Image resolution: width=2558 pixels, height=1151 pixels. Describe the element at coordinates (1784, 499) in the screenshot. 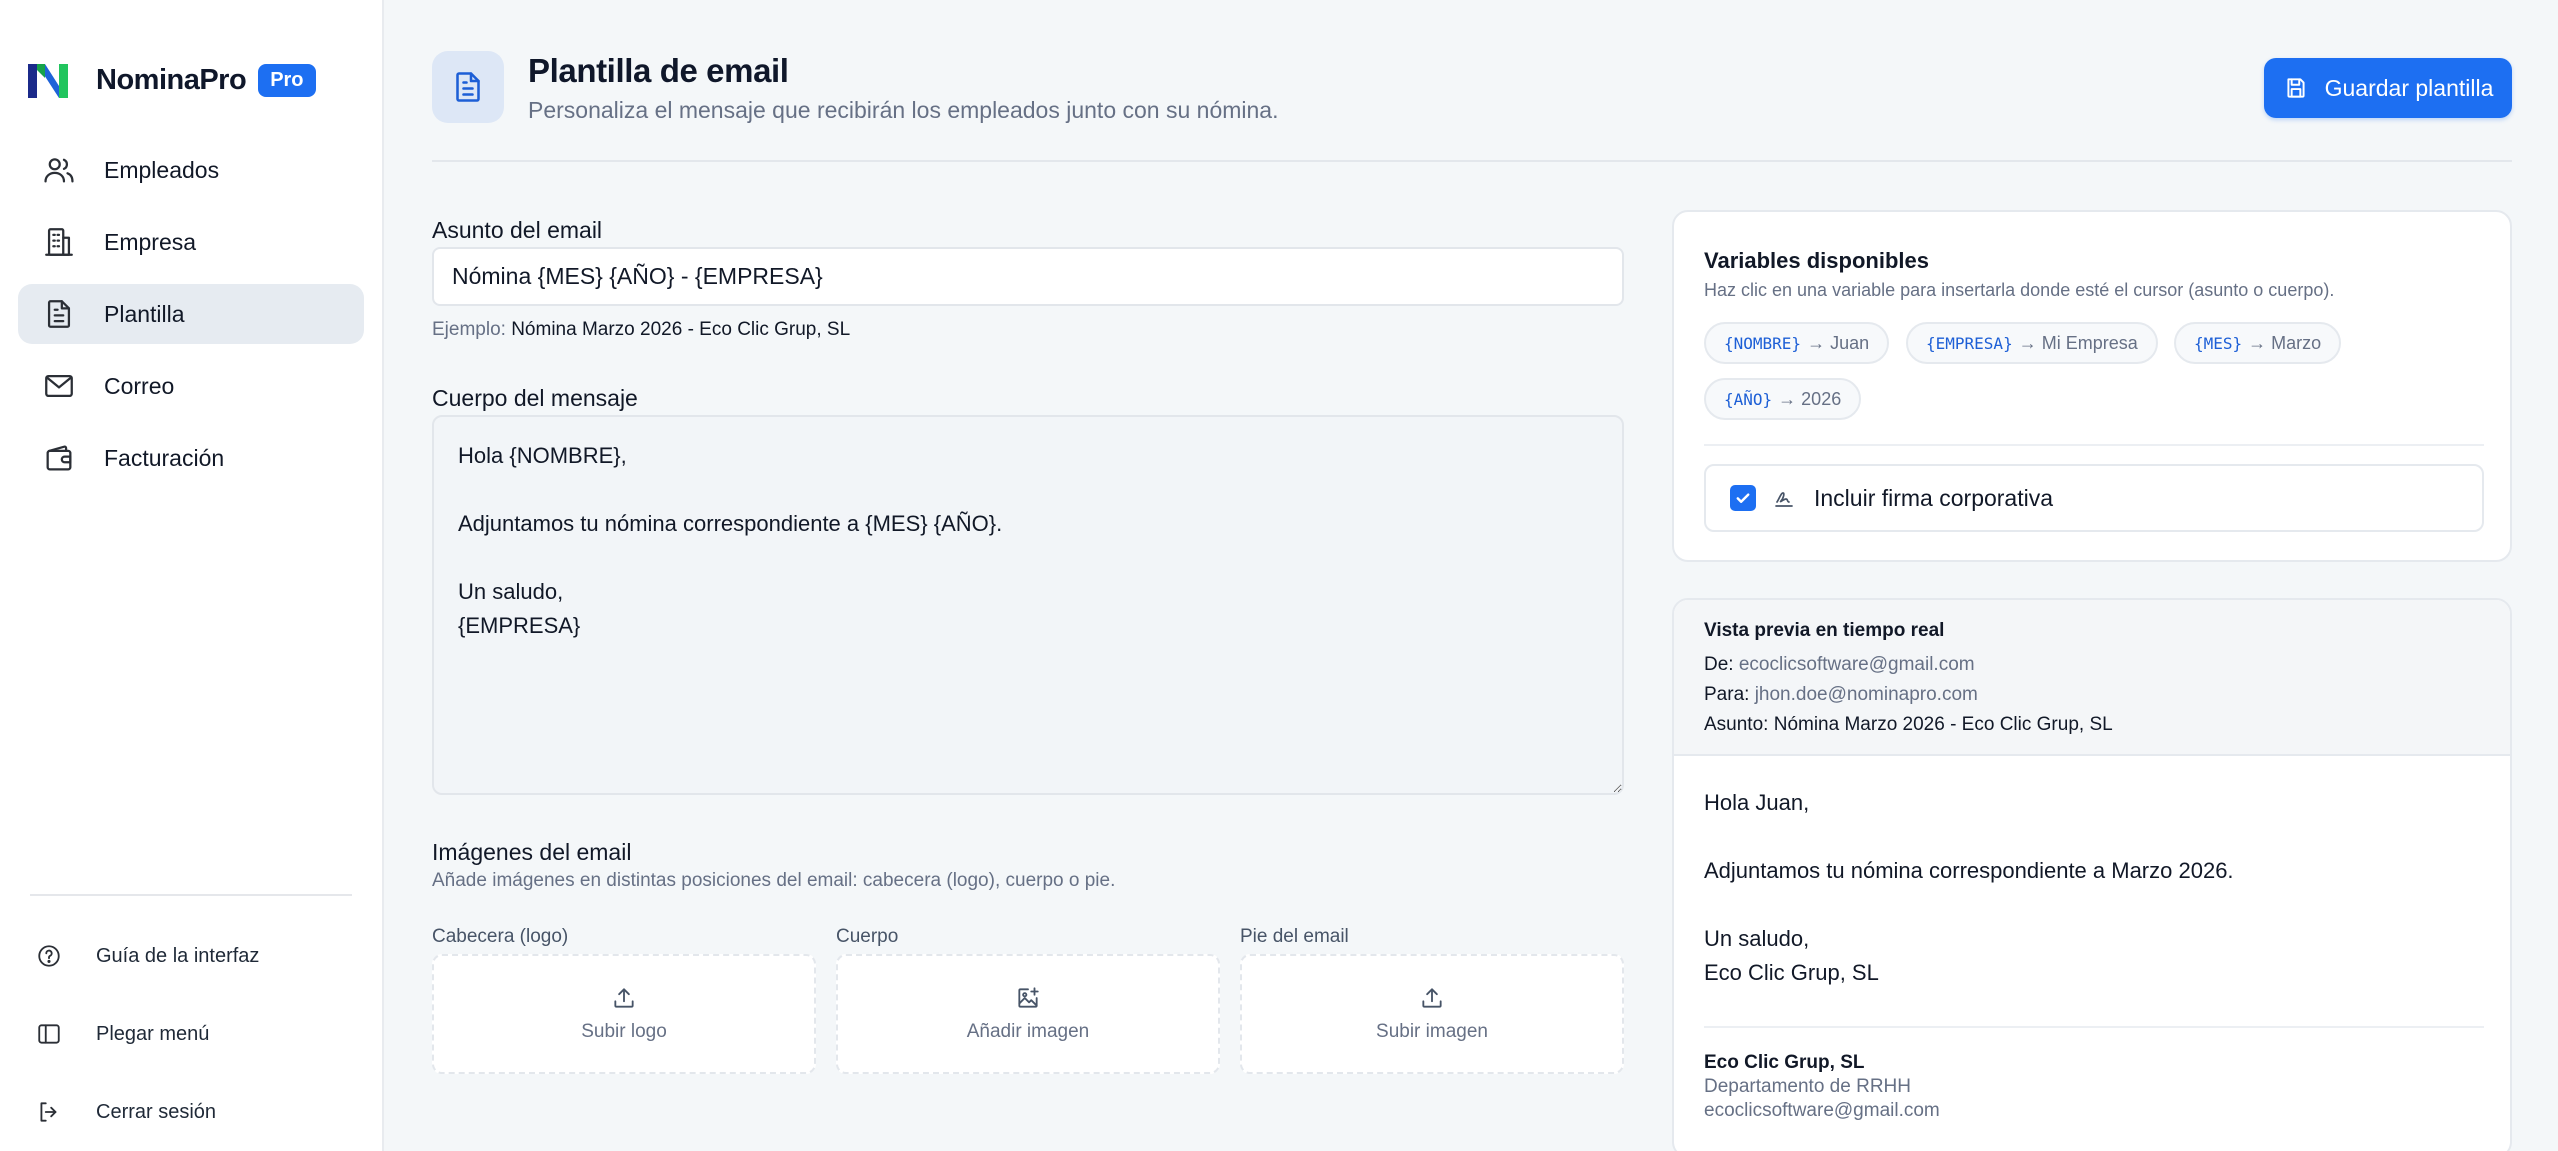

I see `signature-icon` at that location.